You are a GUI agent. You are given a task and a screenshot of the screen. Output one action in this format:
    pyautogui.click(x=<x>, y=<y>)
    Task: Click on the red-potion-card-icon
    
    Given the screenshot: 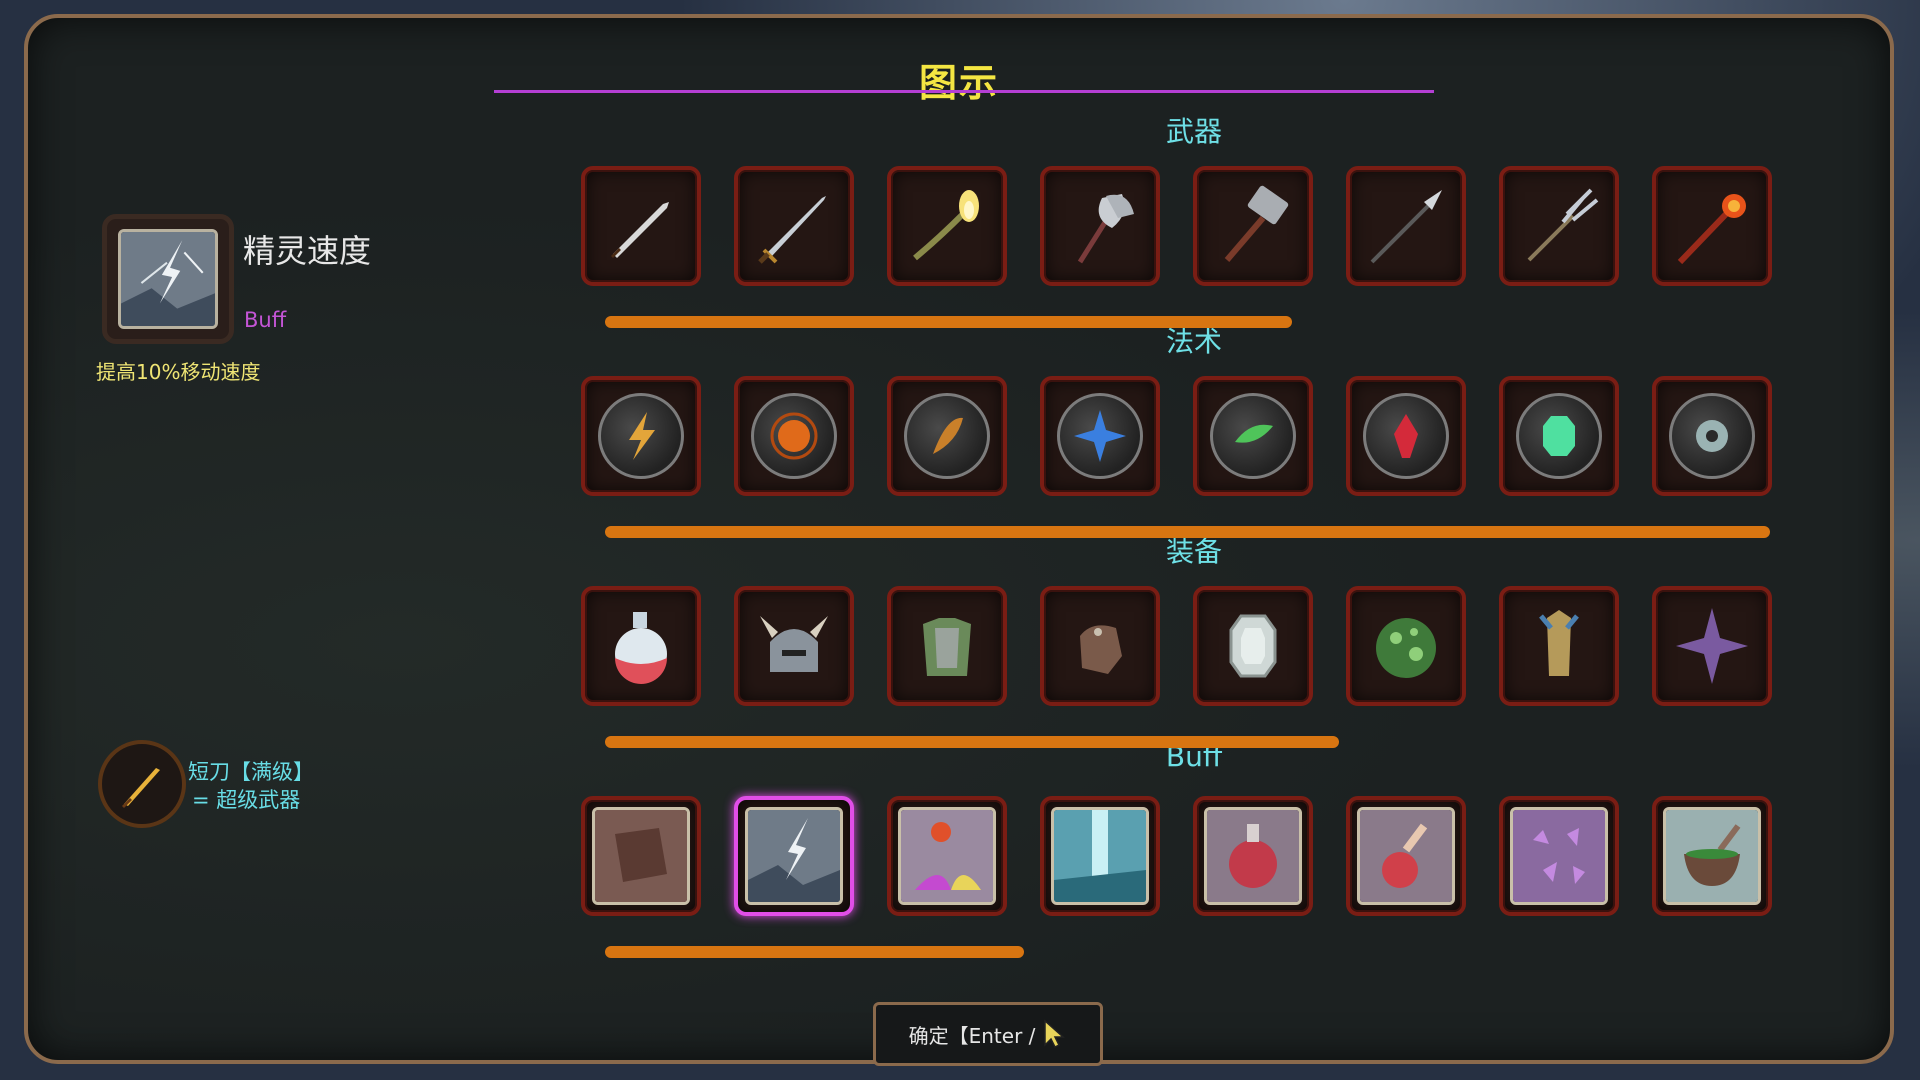 What is the action you would take?
    pyautogui.click(x=1253, y=856)
    